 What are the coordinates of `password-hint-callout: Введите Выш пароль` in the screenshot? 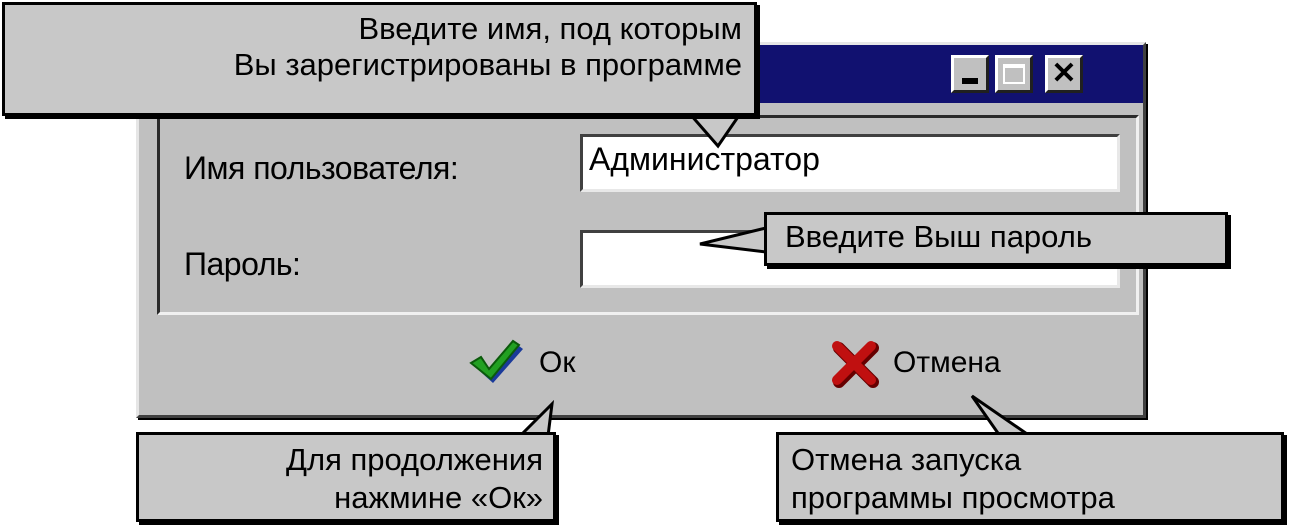 It's located at (996, 239).